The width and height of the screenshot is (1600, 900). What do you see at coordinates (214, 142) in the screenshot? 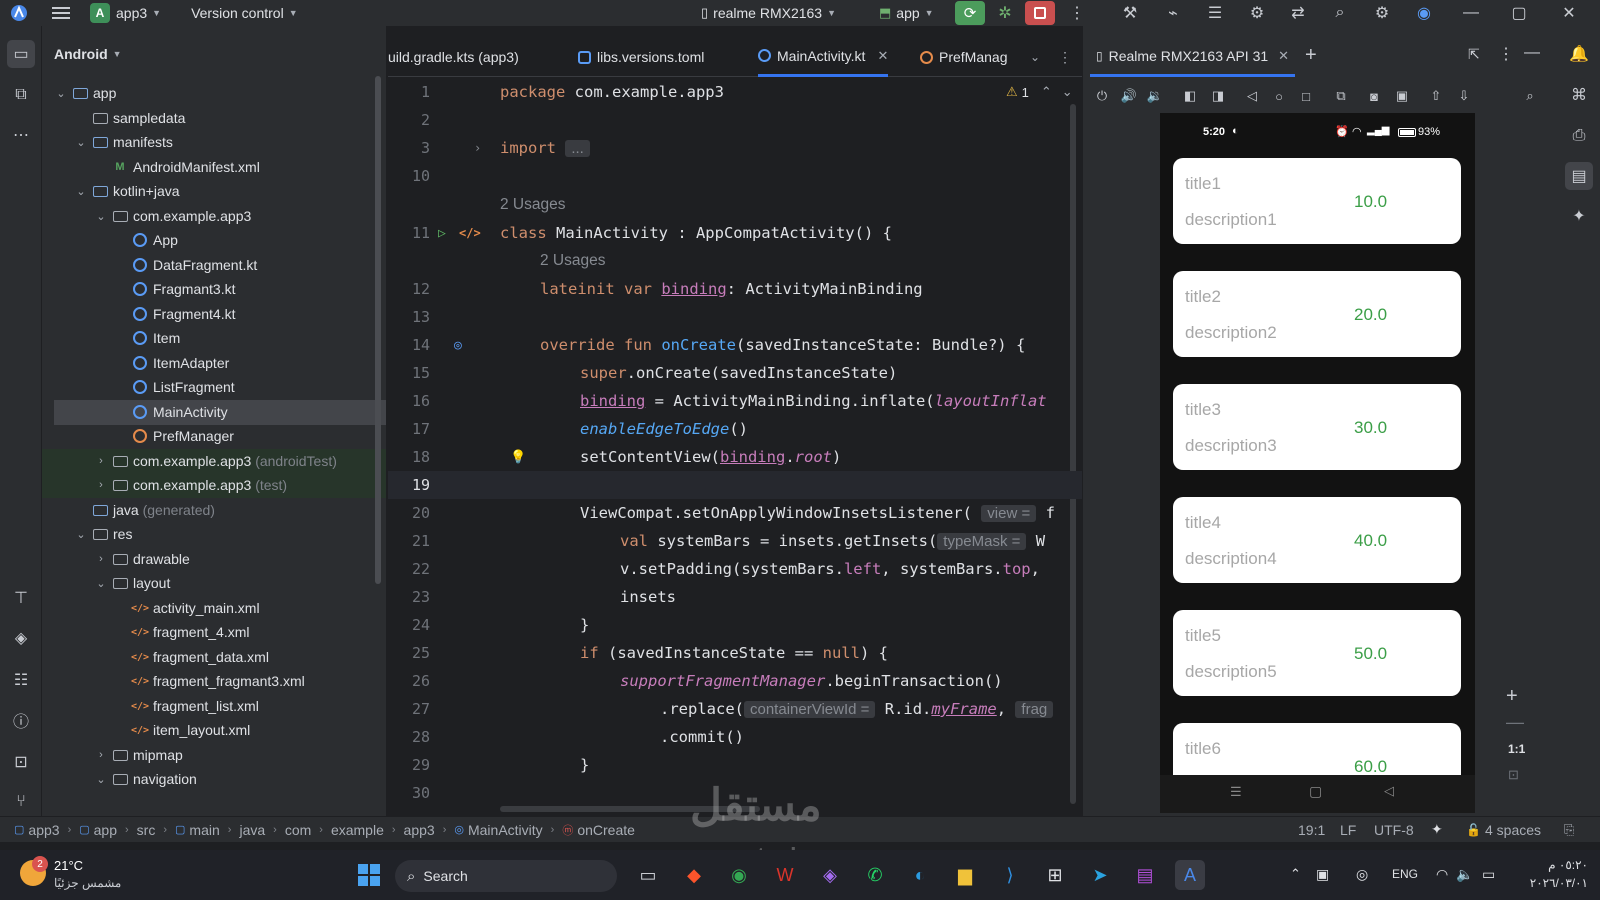
I see `tree-item-manifests: ⌄ manifests` at bounding box center [214, 142].